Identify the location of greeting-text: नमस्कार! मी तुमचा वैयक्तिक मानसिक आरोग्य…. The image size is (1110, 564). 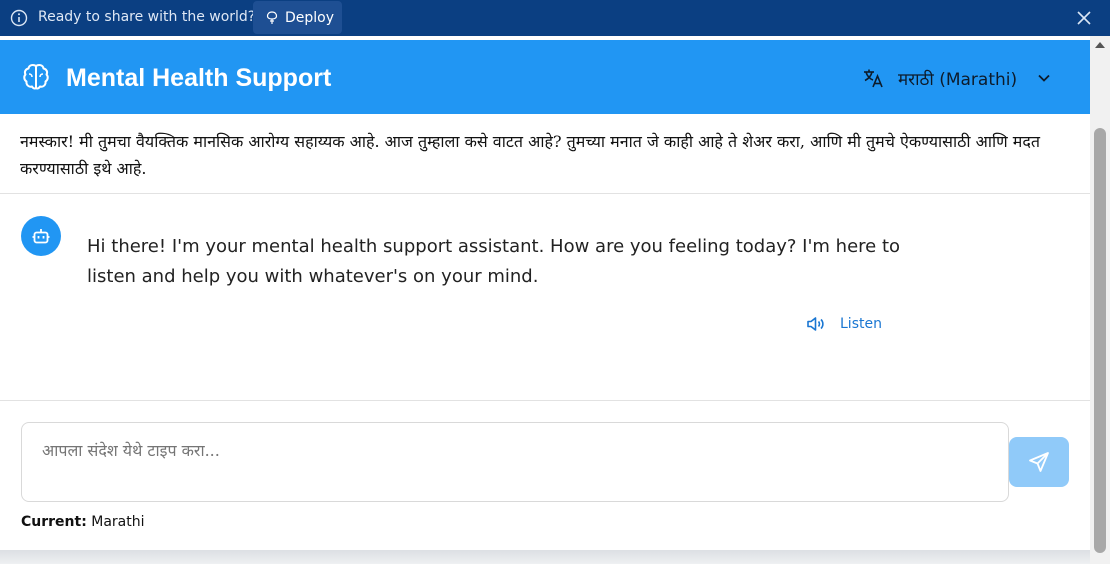
(545, 154).